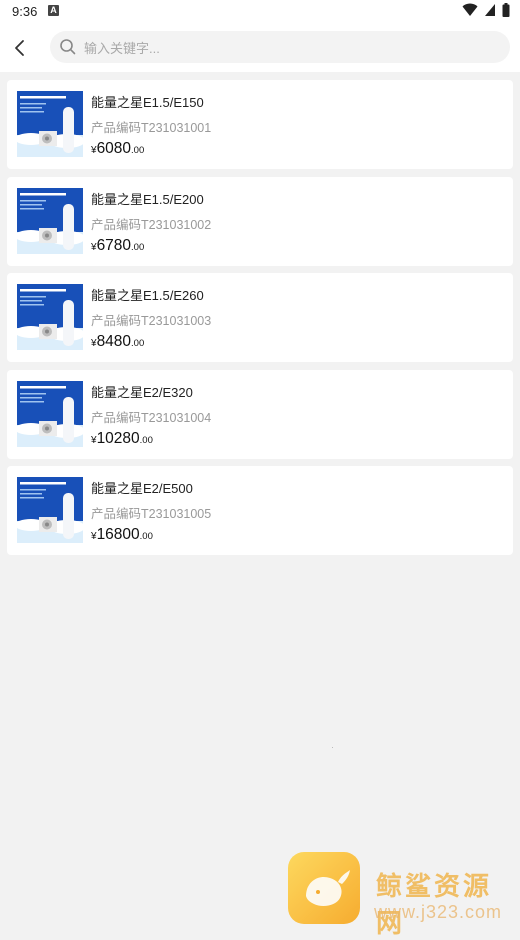 Image resolution: width=520 pixels, height=940 pixels. Describe the element at coordinates (147, 199) in the screenshot. I see `product-title: 能量之星E1.5/E200` at that location.